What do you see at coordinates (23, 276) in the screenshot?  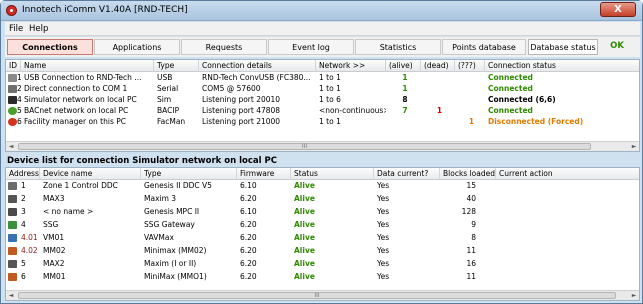 I see `device-address: 6` at bounding box center [23, 276].